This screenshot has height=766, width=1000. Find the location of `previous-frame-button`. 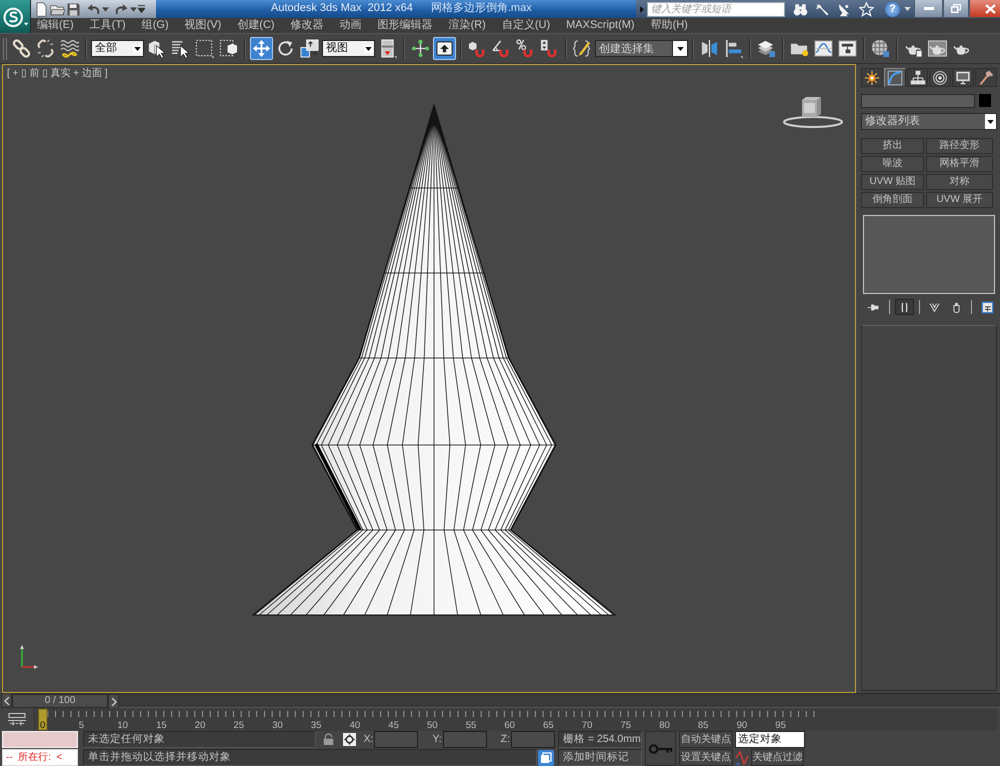

previous-frame-button is located at coordinates (6, 700).